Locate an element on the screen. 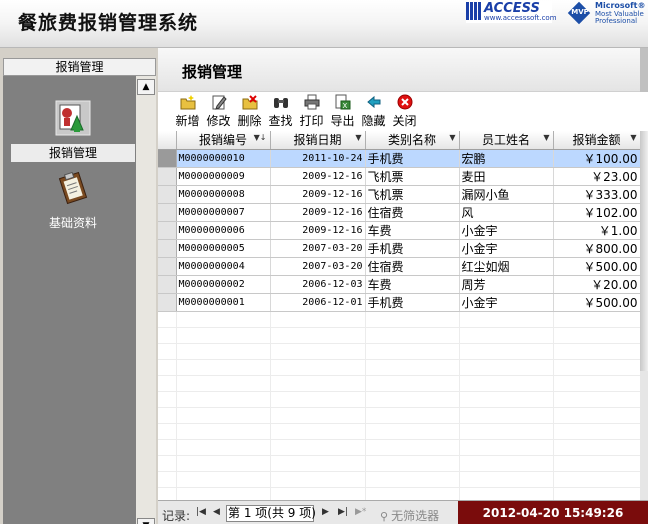 This screenshot has height=524, width=648. edit-button: 修改 is located at coordinates (218, 111).